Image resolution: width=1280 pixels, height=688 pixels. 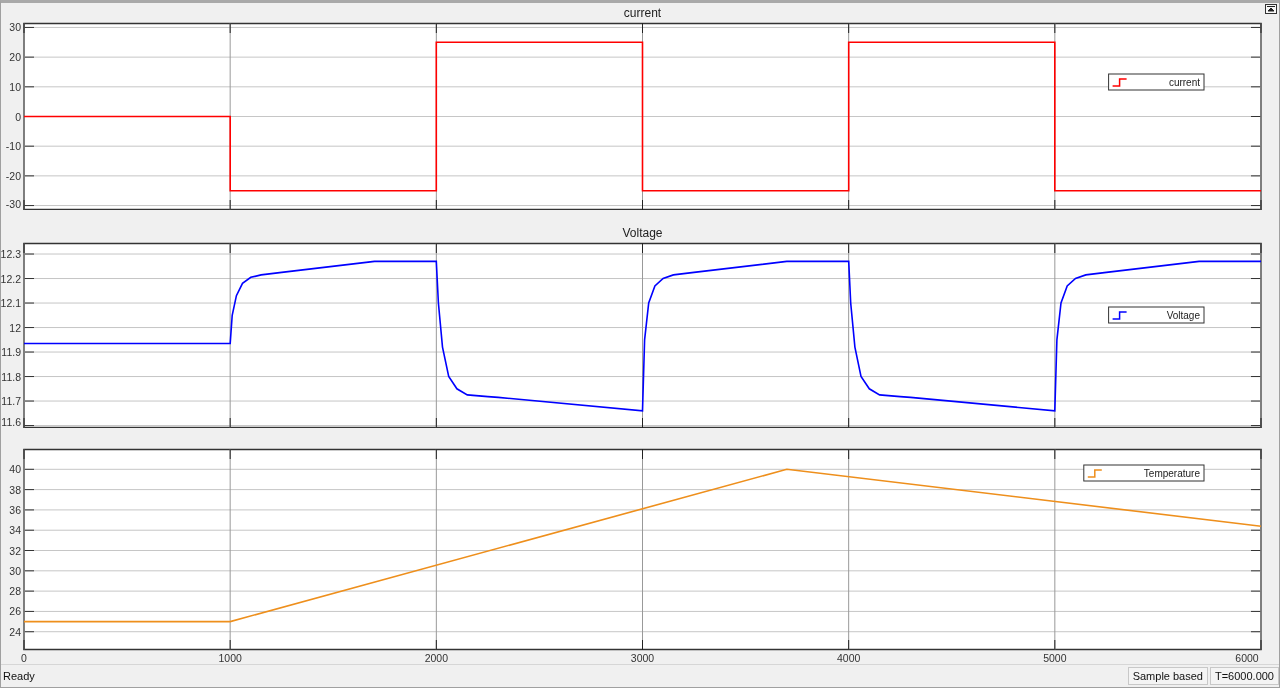 What do you see at coordinates (11, 401) in the screenshot?
I see `tick-label: 11.7` at bounding box center [11, 401].